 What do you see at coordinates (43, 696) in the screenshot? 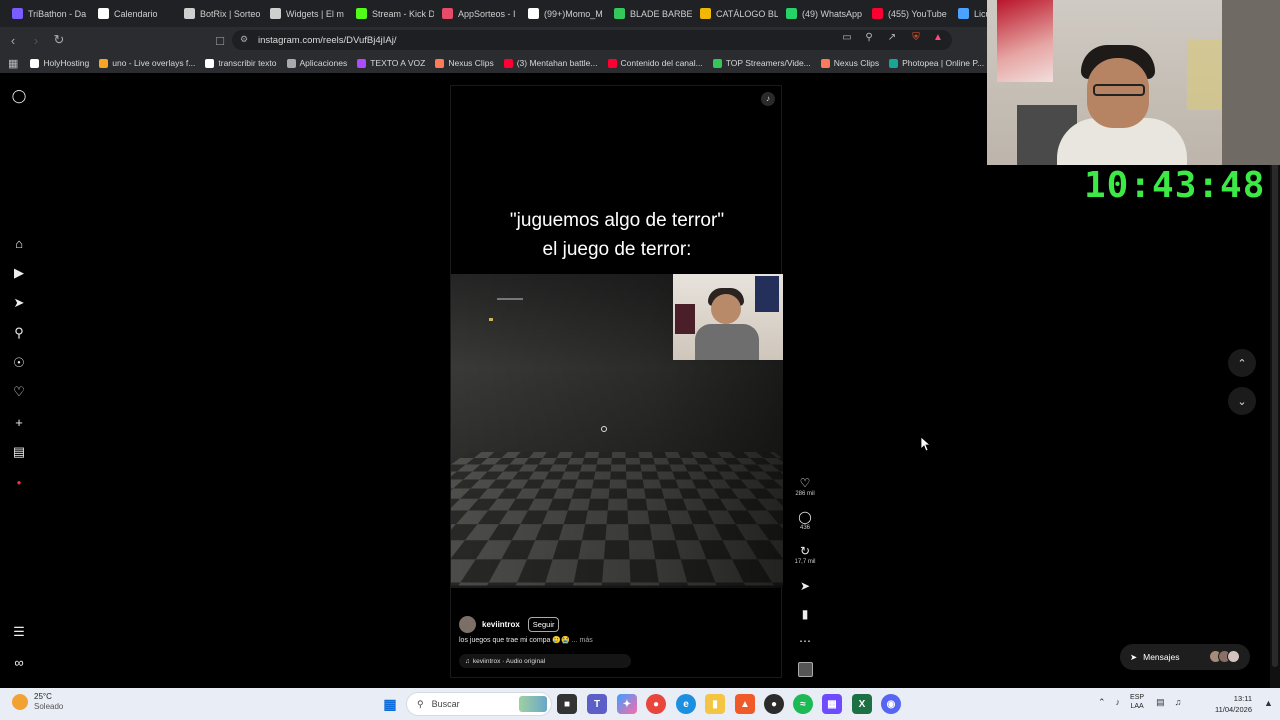
I see `temperature: 25°C` at bounding box center [43, 696].